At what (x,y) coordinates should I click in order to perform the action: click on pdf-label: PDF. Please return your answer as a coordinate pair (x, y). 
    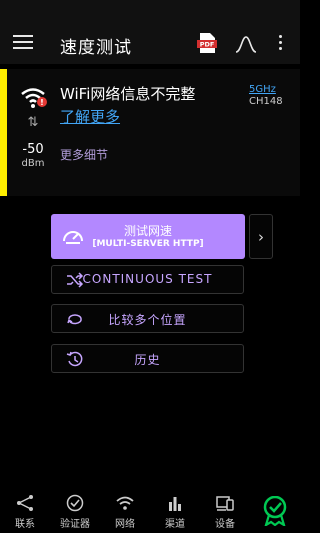
    Looking at the image, I should click on (207, 45).